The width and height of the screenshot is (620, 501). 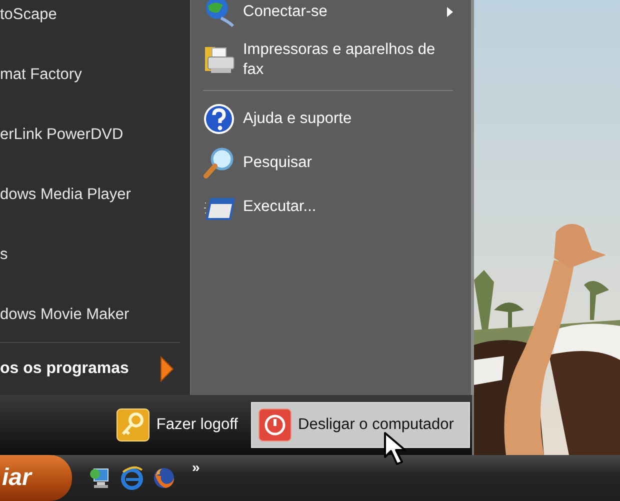 What do you see at coordinates (196, 467) in the screenshot?
I see `overflow-button: »` at bounding box center [196, 467].